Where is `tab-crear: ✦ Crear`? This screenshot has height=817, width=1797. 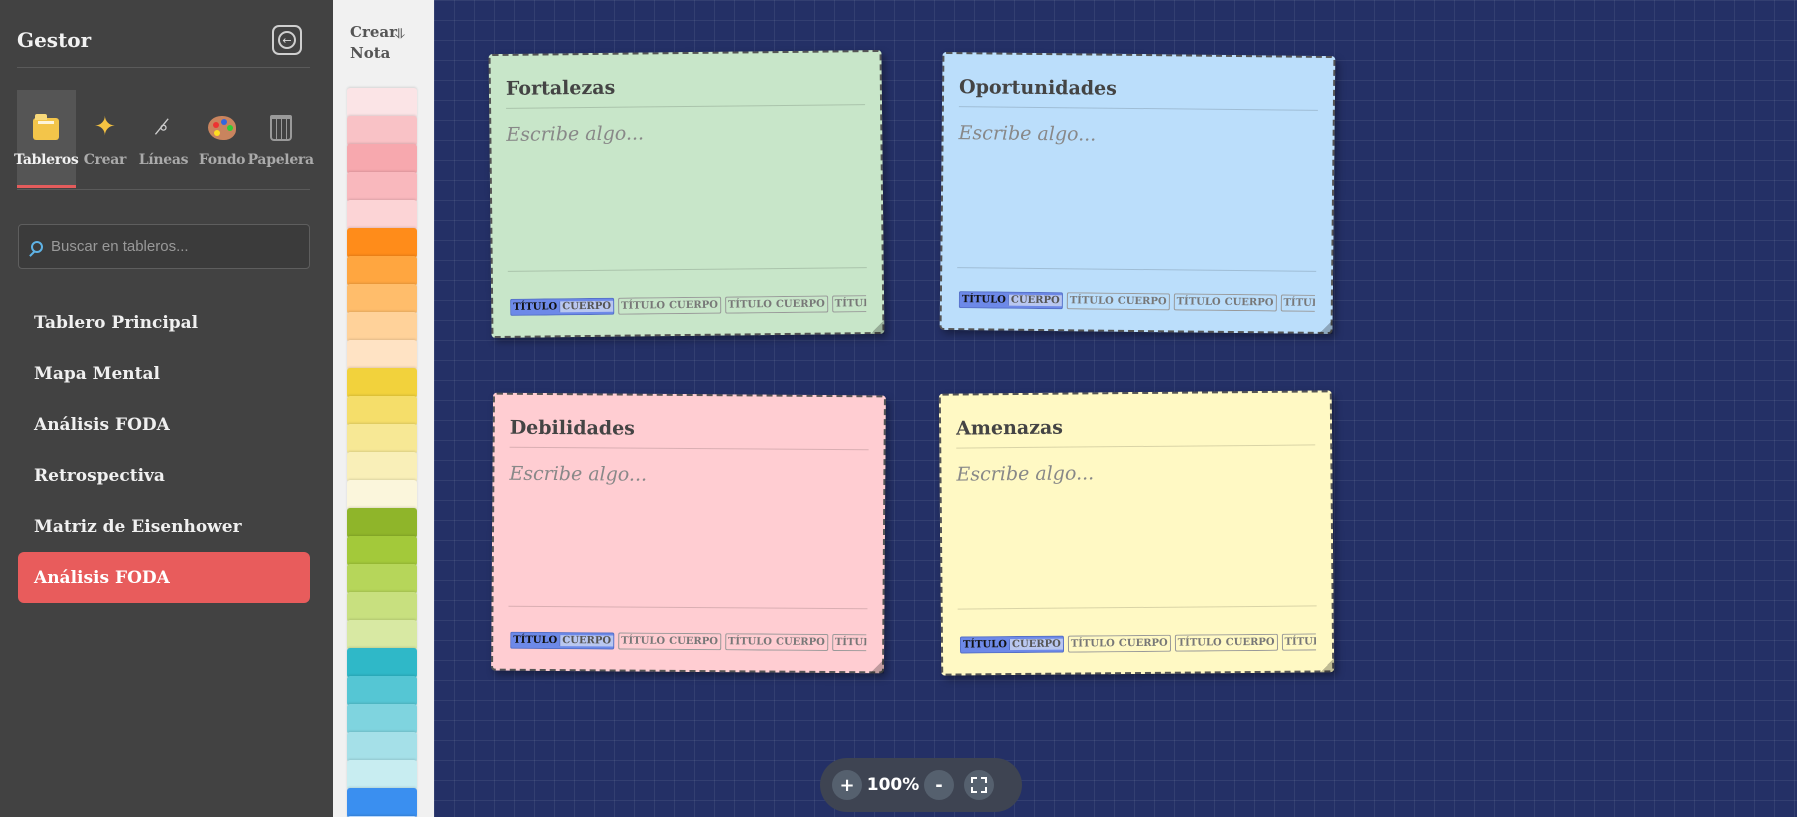
tab-crear: ✦ Crear is located at coordinates (105, 139).